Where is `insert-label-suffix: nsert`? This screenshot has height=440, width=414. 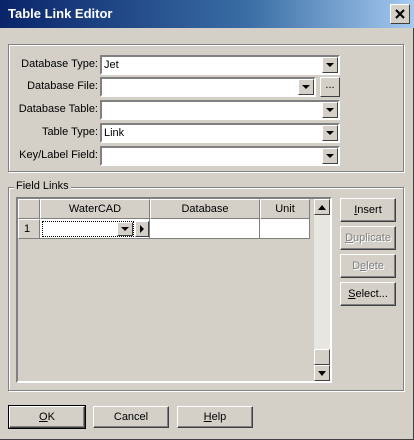 insert-label-suffix: nsert is located at coordinates (369, 210).